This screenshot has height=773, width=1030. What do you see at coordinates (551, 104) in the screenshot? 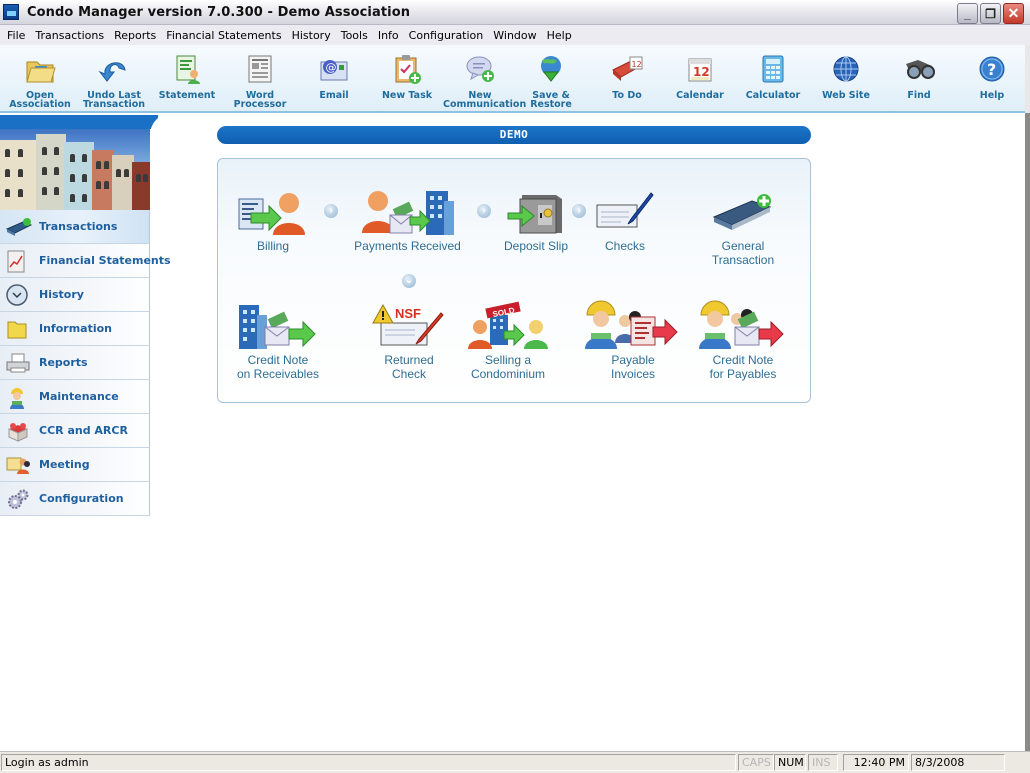
I see `tool-label: Restore` at bounding box center [551, 104].